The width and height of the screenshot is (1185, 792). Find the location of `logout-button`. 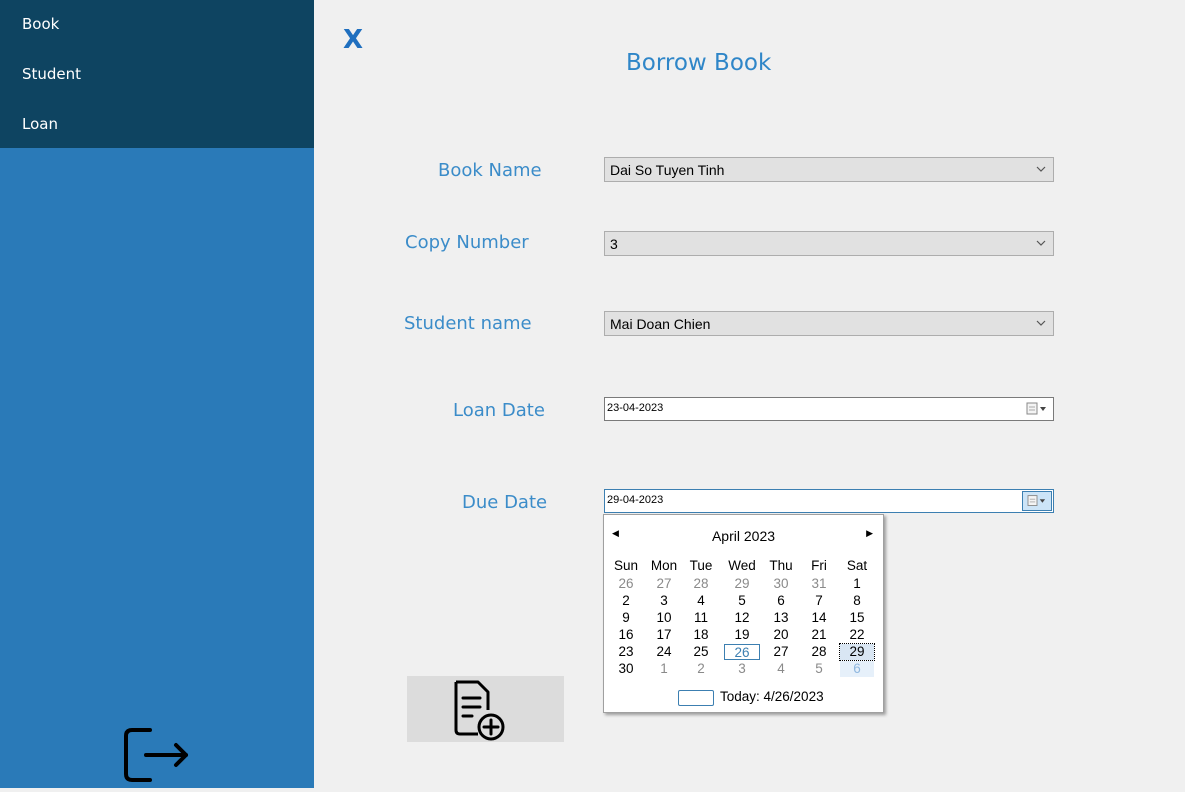

logout-button is located at coordinates (158, 755).